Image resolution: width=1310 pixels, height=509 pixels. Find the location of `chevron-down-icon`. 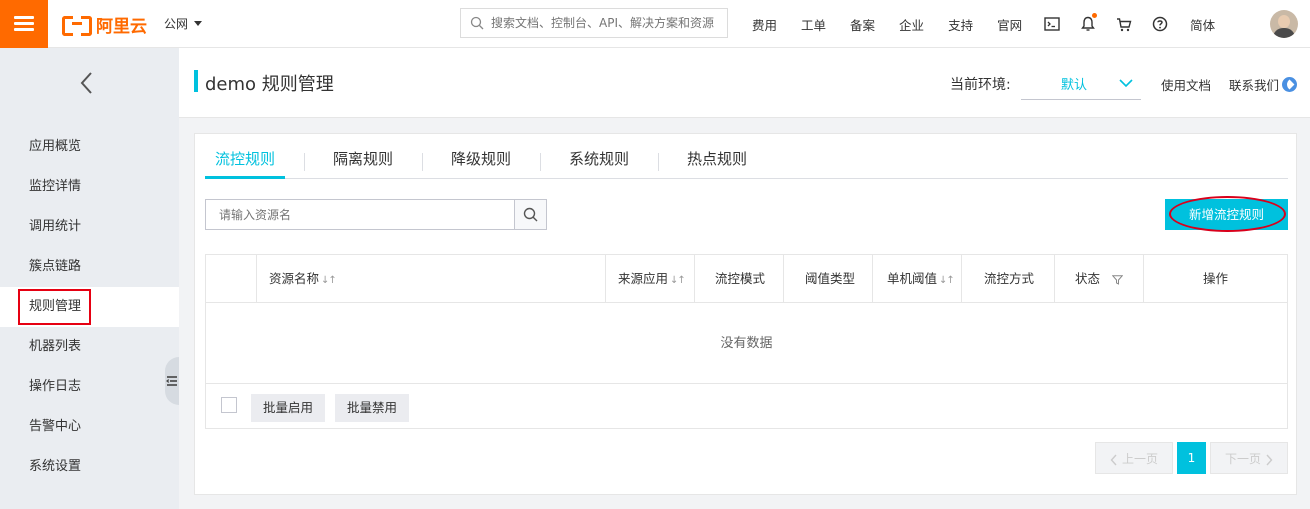

chevron-down-icon is located at coordinates (1126, 83).